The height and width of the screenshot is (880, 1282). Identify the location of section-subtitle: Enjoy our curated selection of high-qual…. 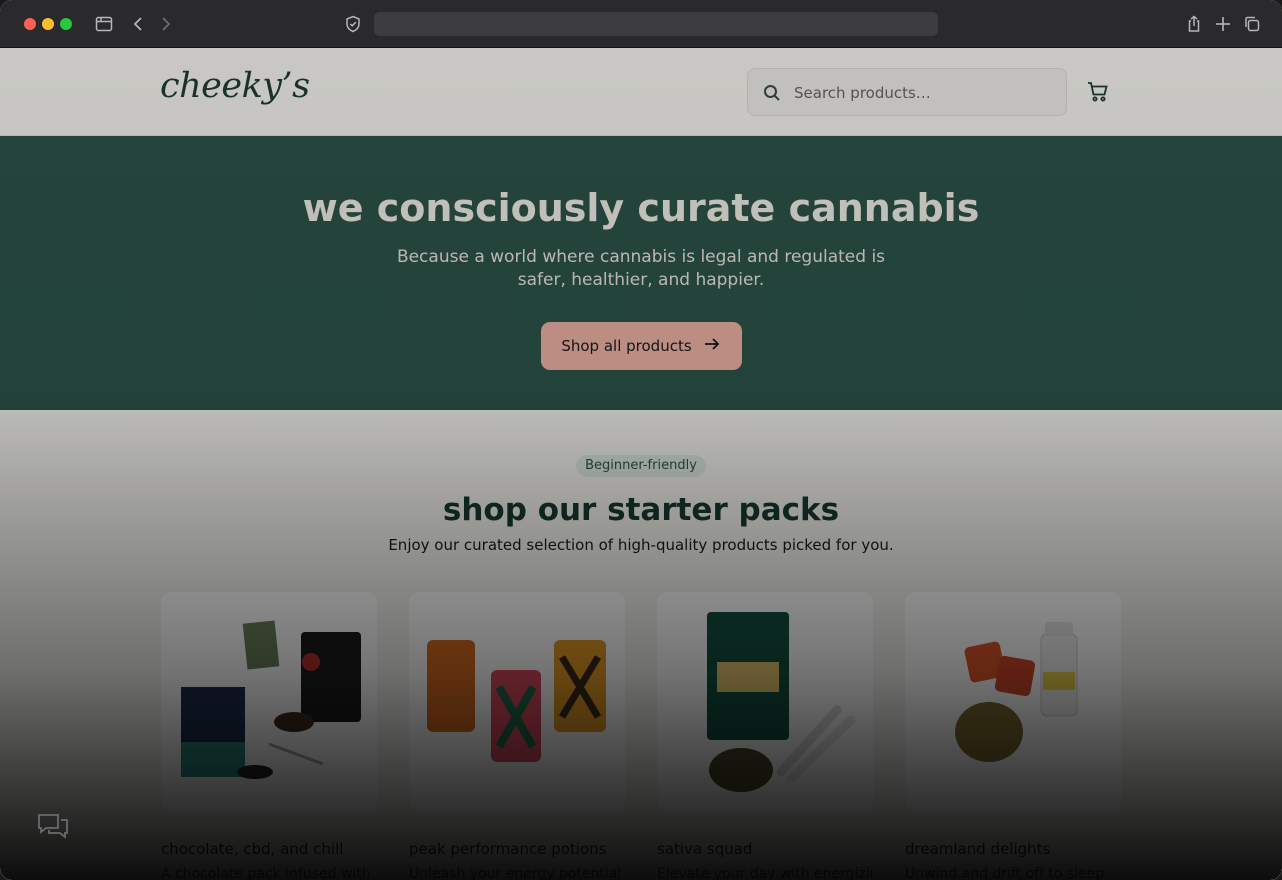
(641, 545).